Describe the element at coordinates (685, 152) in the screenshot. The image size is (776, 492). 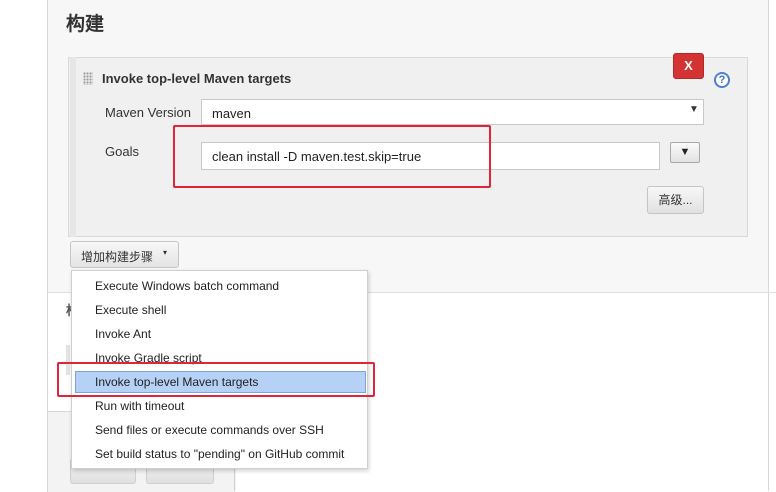
I see `expand-goals-button: ▼` at that location.